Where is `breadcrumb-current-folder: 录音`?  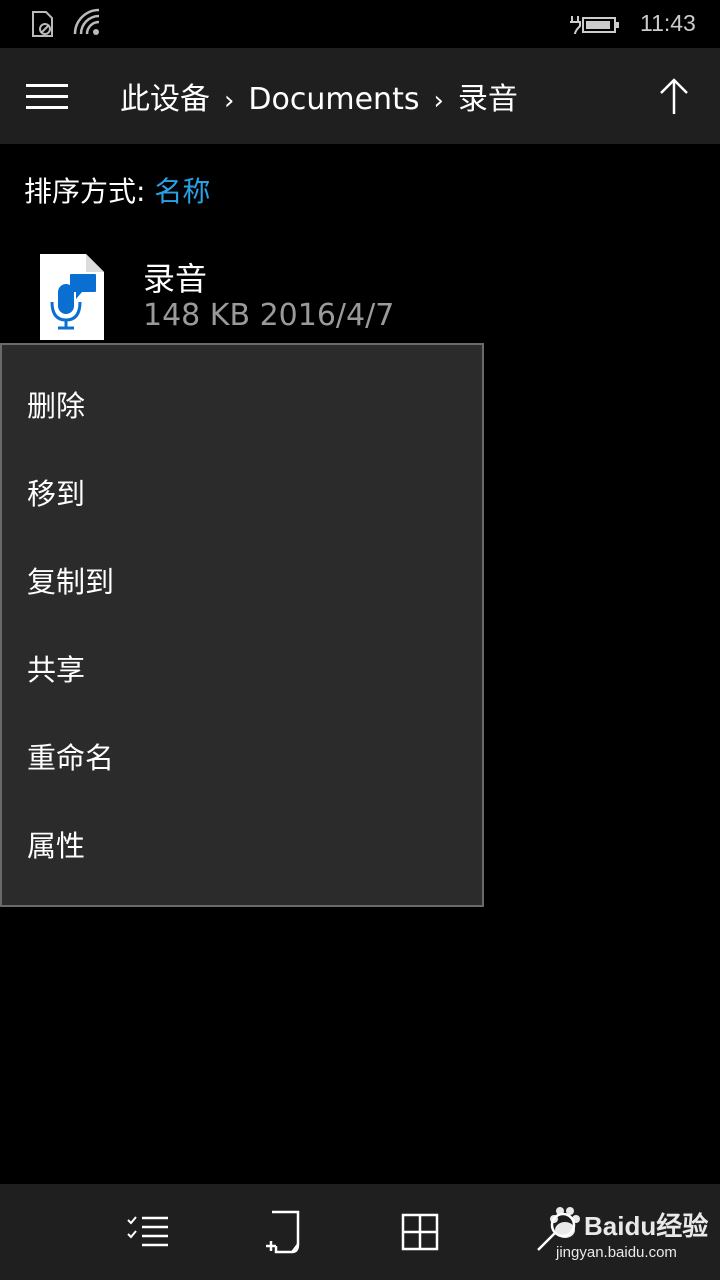
breadcrumb-current-folder: 录音 is located at coordinates (488, 99).